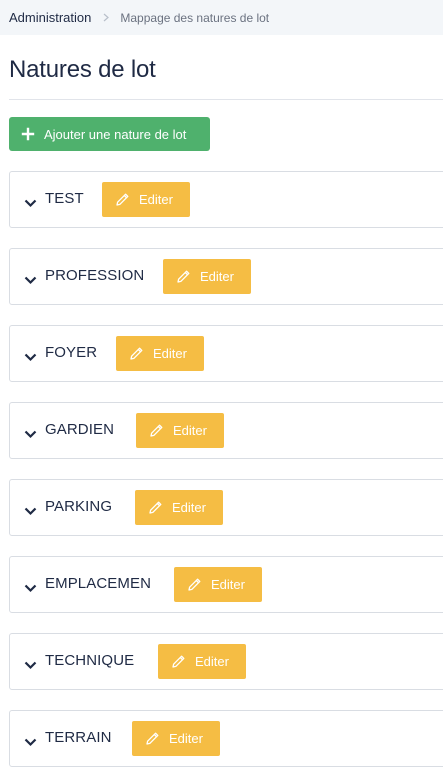  Describe the element at coordinates (106, 17) in the screenshot. I see `chevron-right-icon` at that location.